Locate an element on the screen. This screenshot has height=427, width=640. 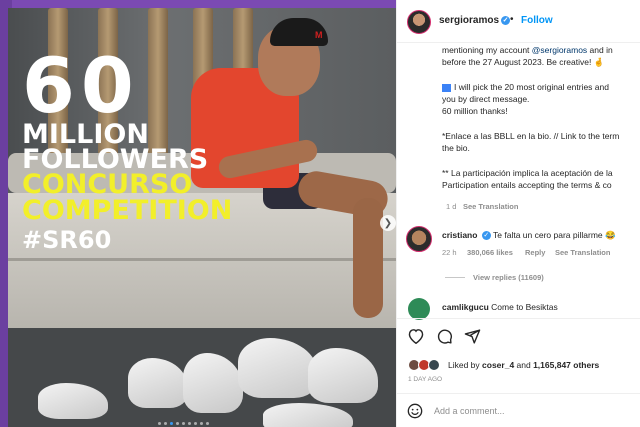
username-text: sergioramos is located at coordinates (469, 20).